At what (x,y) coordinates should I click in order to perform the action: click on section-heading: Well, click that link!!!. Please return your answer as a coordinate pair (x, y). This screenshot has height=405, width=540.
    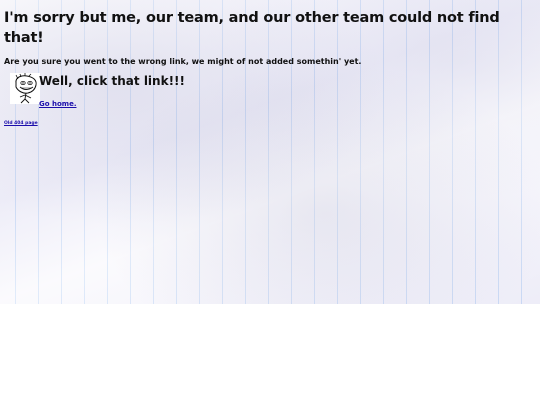
    Looking at the image, I should click on (112, 81).